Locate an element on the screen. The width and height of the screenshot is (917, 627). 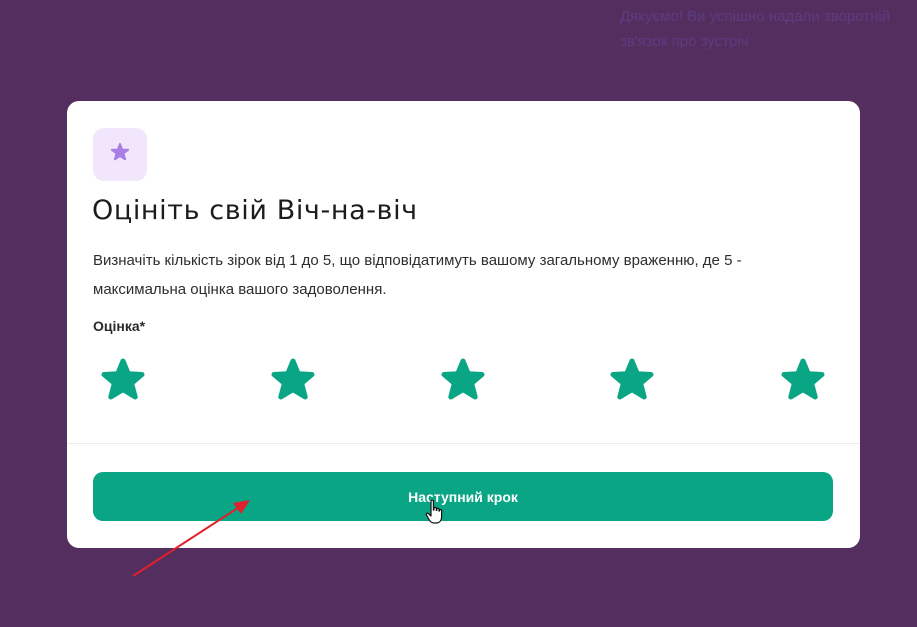
modal-icon-tile is located at coordinates (120, 154).